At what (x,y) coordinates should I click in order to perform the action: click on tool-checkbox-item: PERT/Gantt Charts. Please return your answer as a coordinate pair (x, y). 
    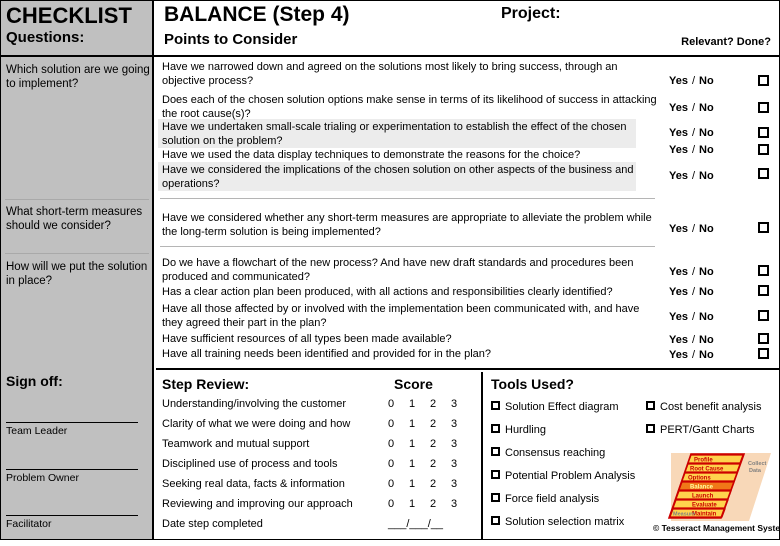
    Looking at the image, I should click on (700, 430).